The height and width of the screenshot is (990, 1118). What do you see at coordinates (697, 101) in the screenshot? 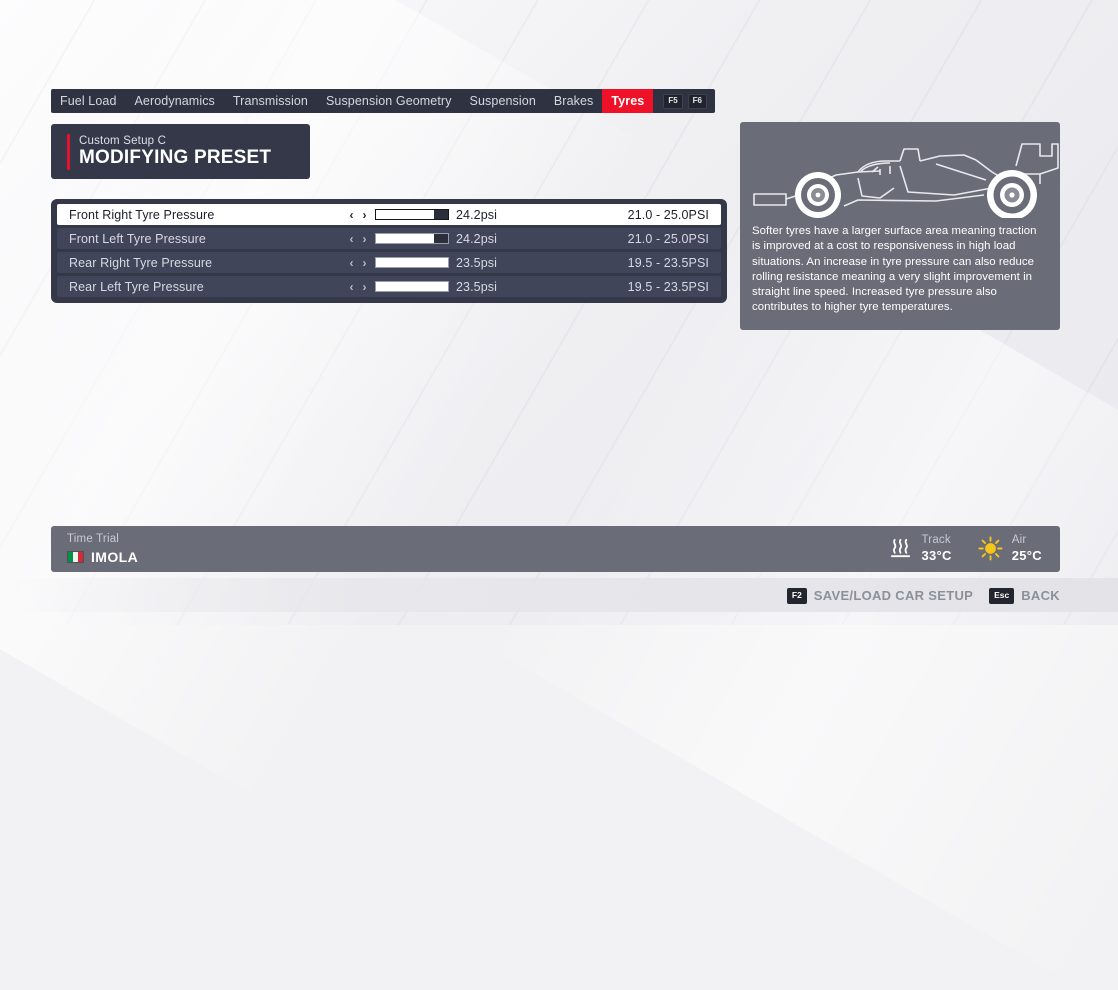
I see `keycap-f6: F6` at bounding box center [697, 101].